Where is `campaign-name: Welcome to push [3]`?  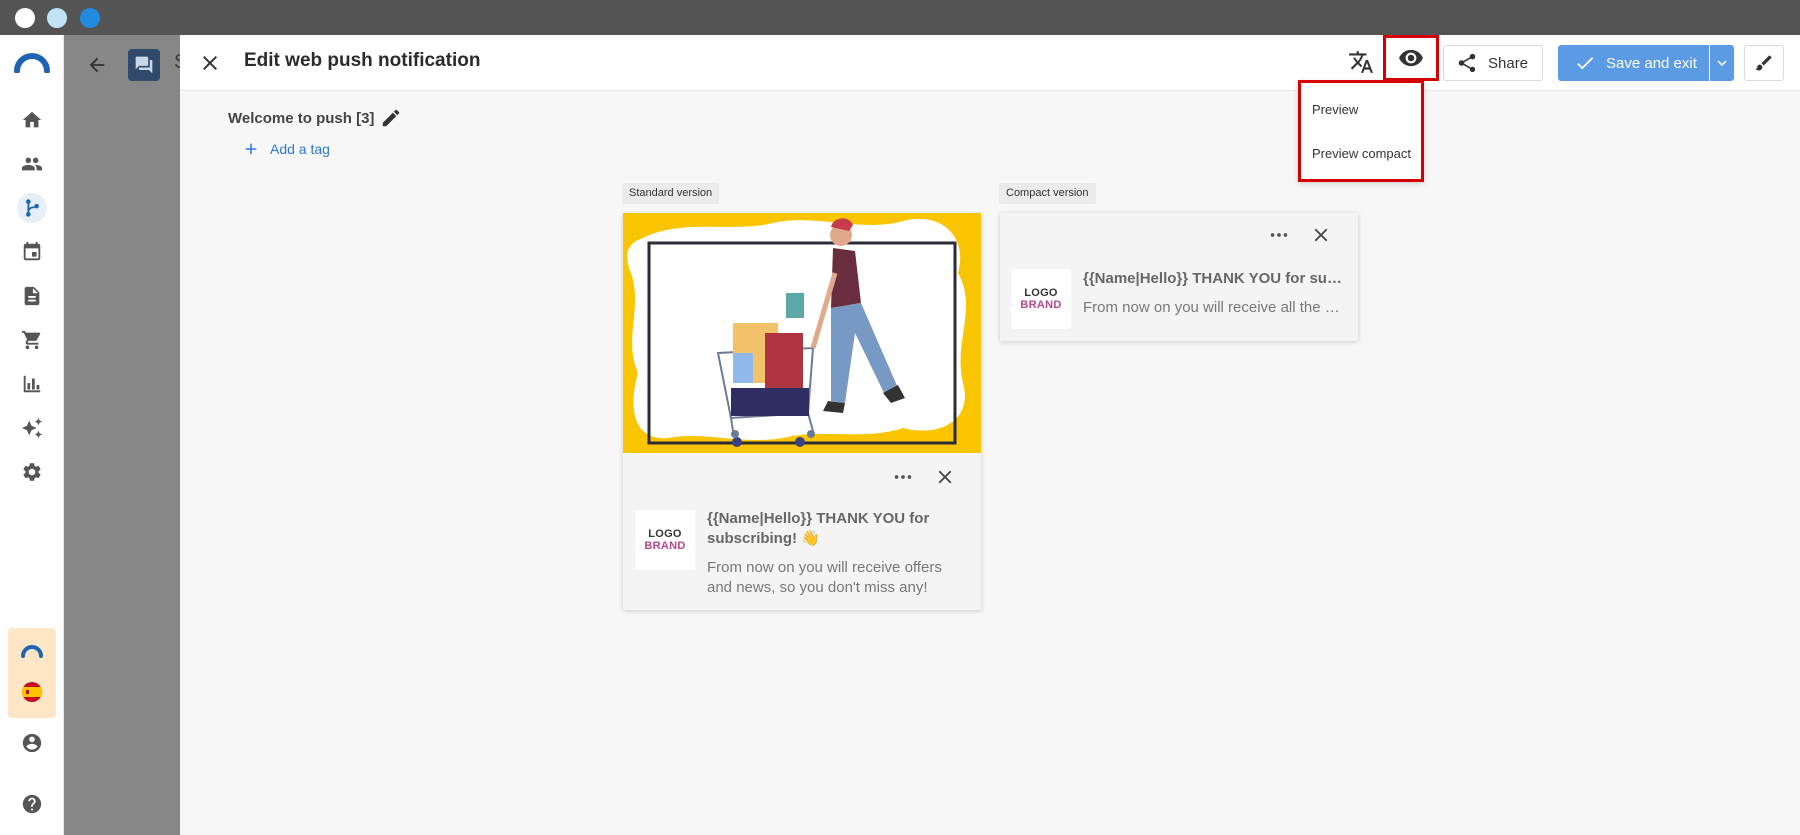 campaign-name: Welcome to push [3] is located at coordinates (301, 118).